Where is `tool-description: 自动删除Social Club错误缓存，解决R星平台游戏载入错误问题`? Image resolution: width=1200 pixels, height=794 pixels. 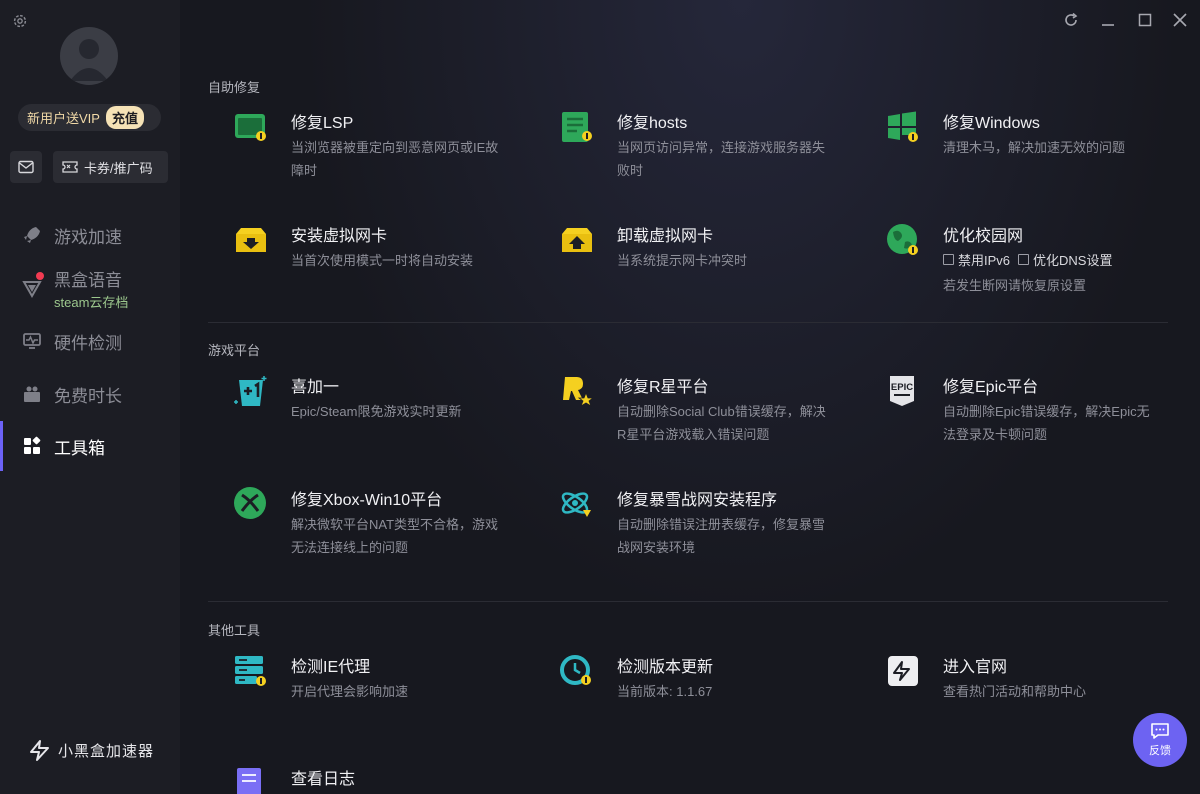
tool-description: 自动删除Social Club错误缓存，解决R星平台游戏载入错误问题 is located at coordinates (721, 423).